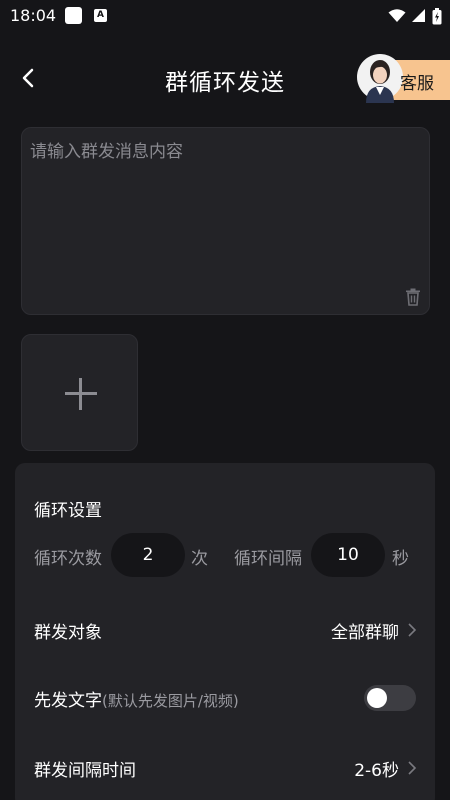 The width and height of the screenshot is (450, 800). I want to click on customer-service-button: 客服, so click(403, 78).